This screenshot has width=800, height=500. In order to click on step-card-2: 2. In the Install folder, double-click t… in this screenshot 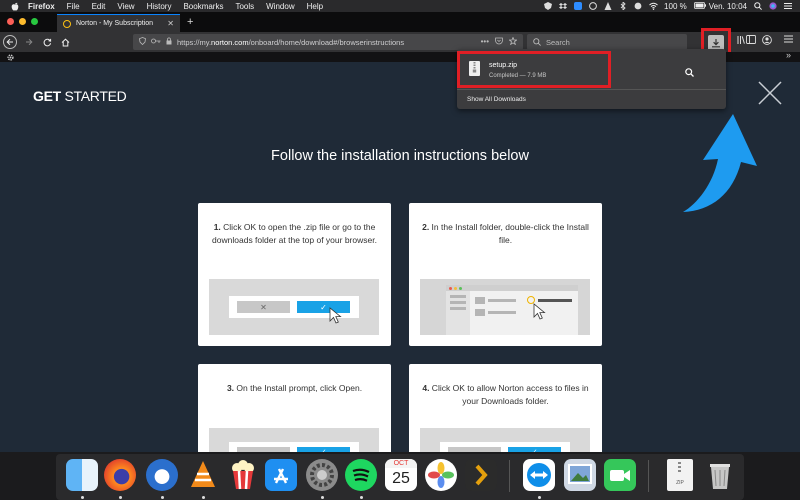, I will do `click(505, 274)`.